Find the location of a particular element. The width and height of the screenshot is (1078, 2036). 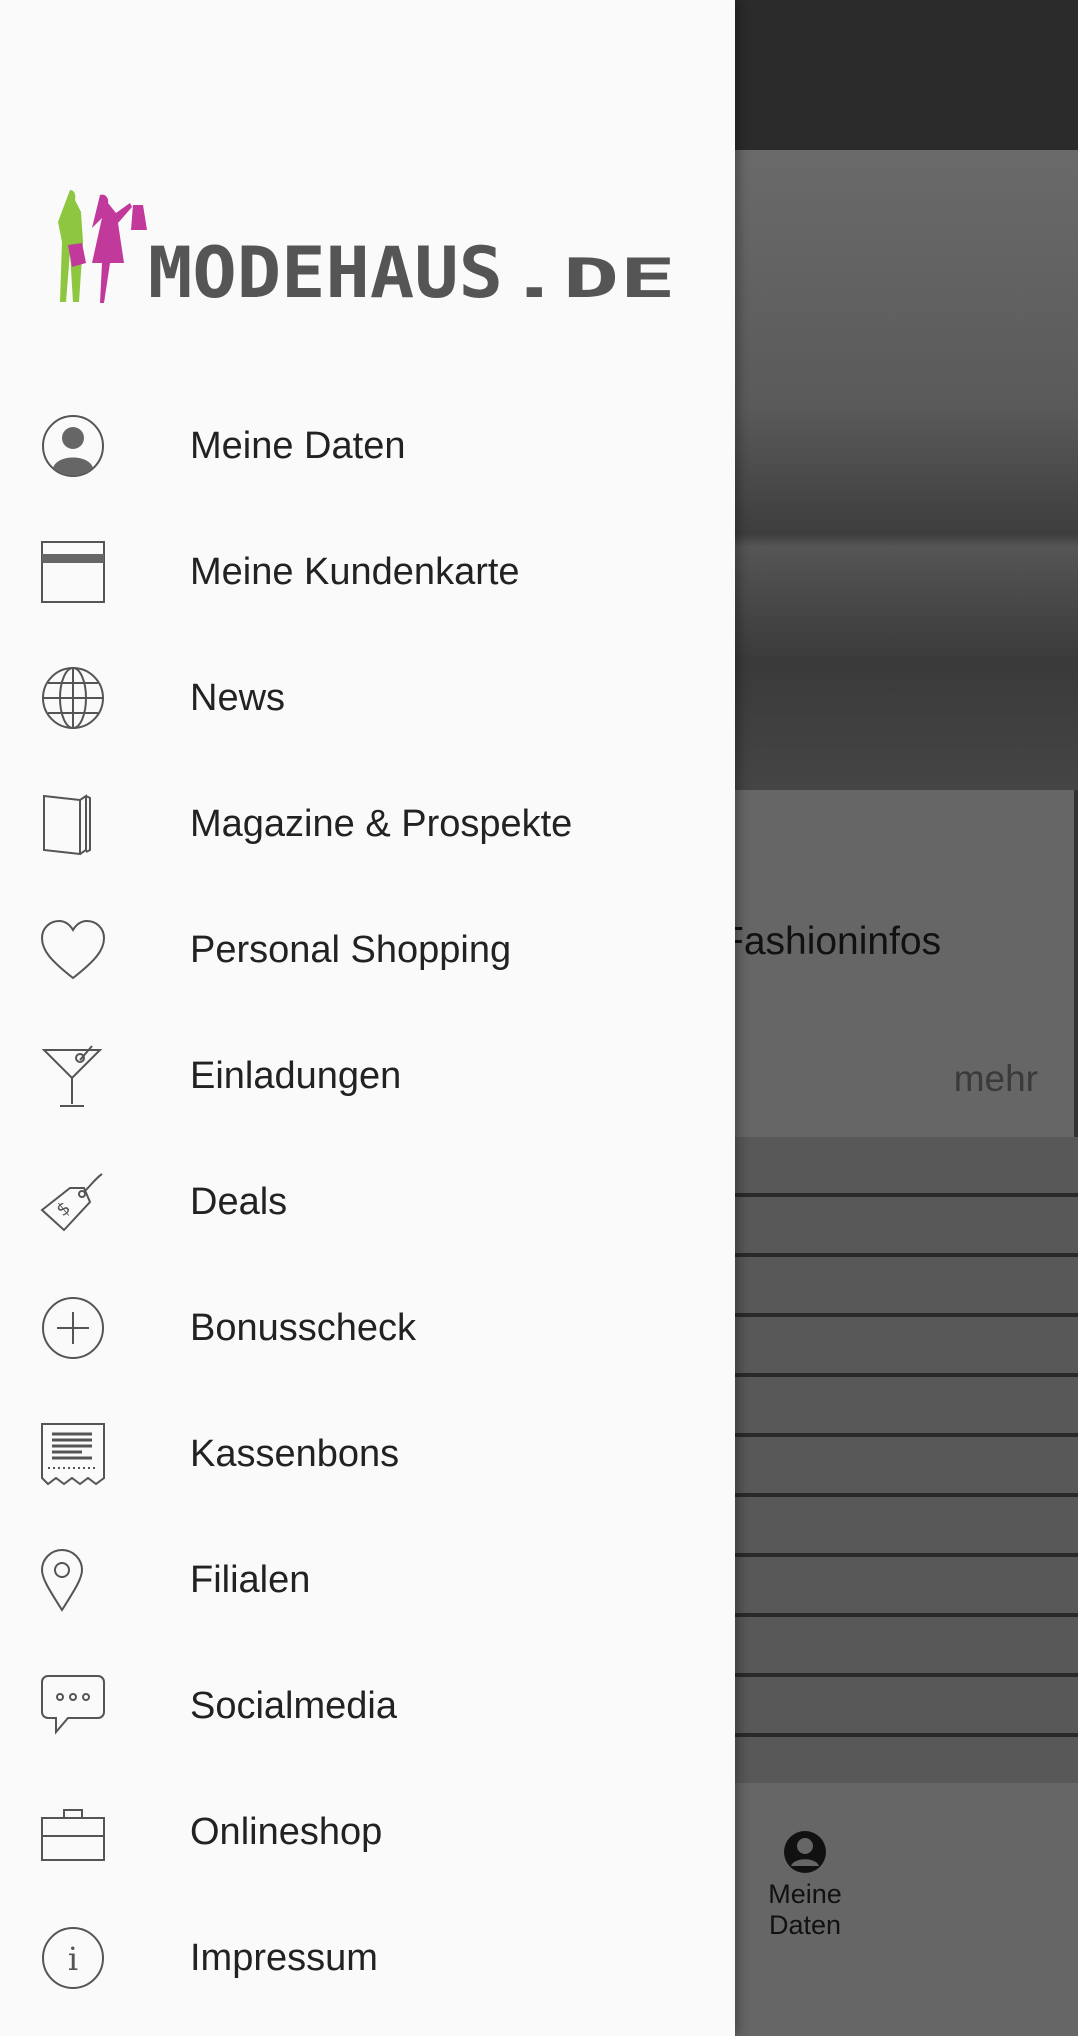

more-link: mehr is located at coordinates (996, 1079).